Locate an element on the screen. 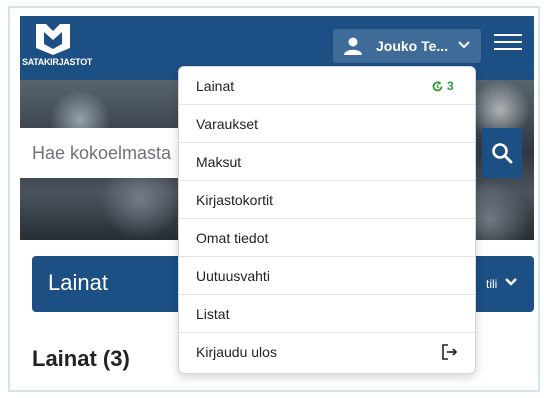  menu-item-varaukset: Varaukset is located at coordinates (327, 124).